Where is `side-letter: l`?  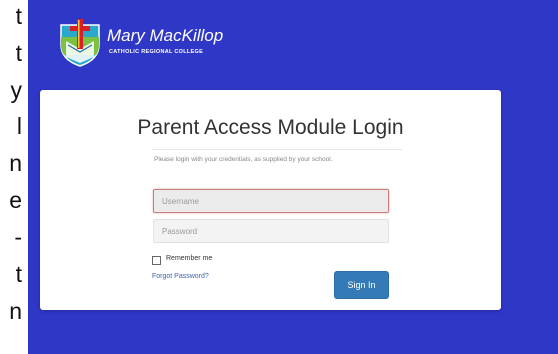 side-letter: l is located at coordinates (19, 126).